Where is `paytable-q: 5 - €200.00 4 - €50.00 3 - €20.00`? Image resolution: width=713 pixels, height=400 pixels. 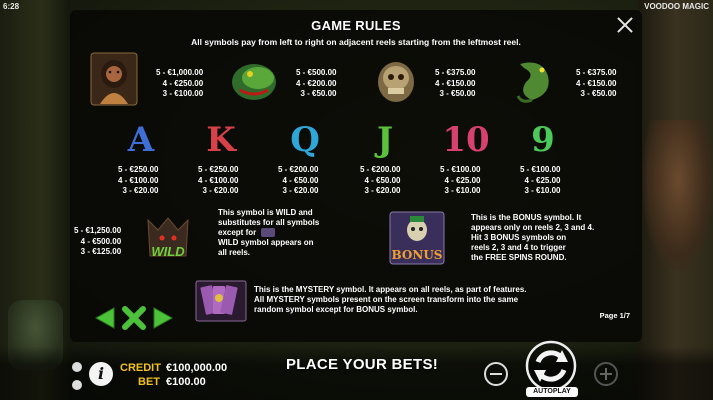 paytable-q: 5 - €200.00 4 - €50.00 3 - €20.00 is located at coordinates (298, 180).